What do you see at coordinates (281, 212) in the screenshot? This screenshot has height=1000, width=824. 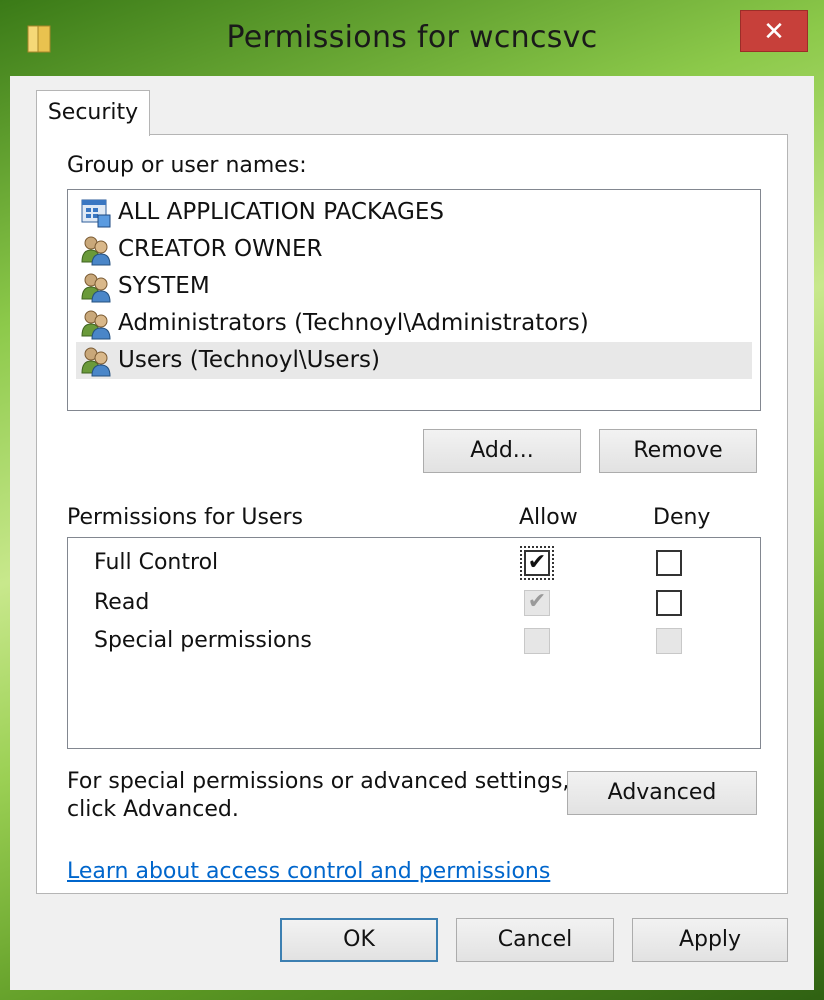 I see `list-item-label: ALL APPLICATION PACKAGES` at bounding box center [281, 212].